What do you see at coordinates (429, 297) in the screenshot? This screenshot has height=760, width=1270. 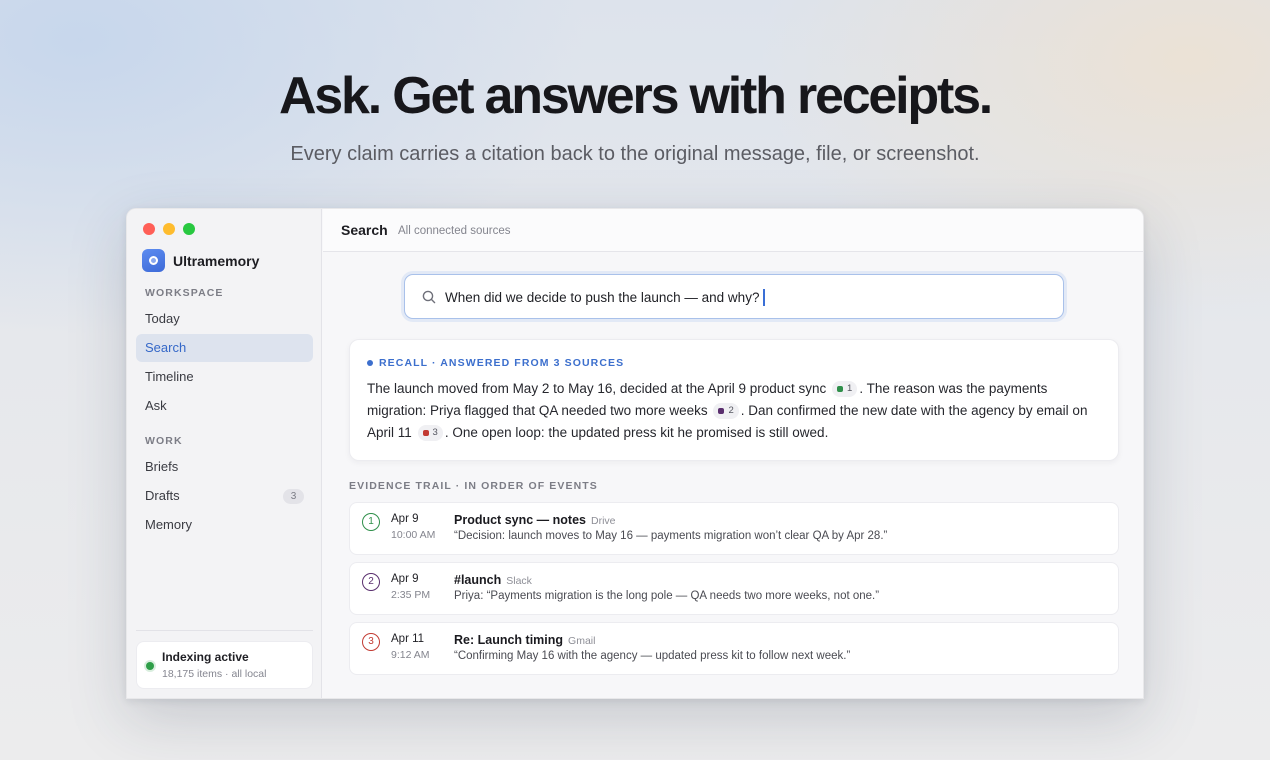 I see `search-icon` at bounding box center [429, 297].